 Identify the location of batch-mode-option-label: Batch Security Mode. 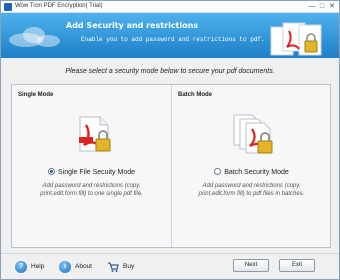
(256, 172).